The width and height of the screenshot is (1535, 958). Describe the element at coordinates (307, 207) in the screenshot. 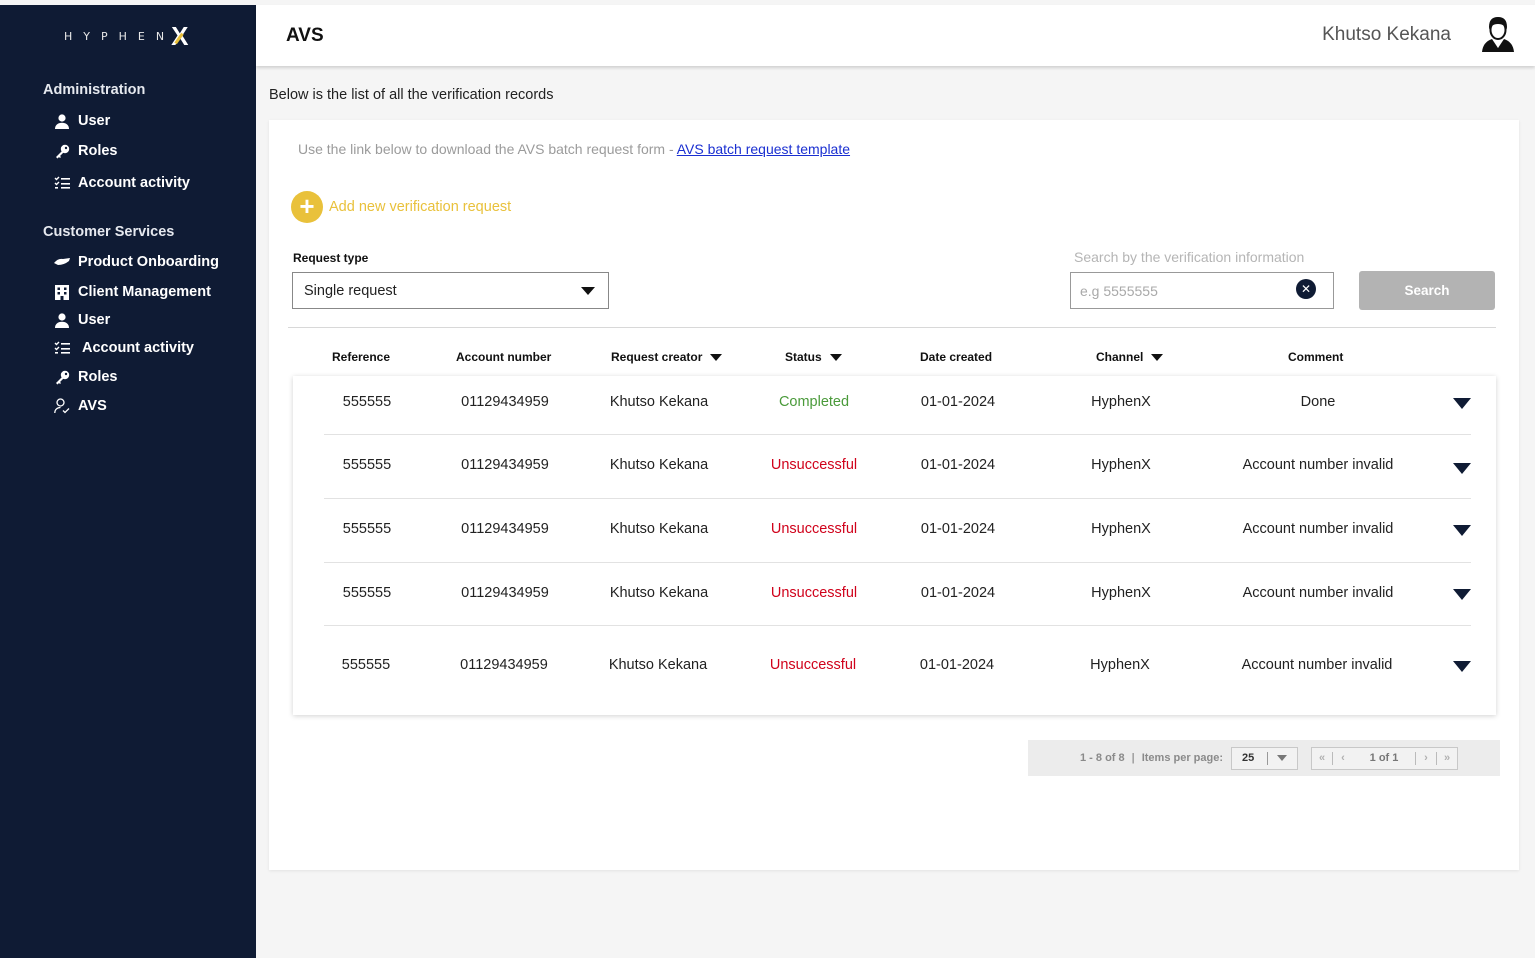

I see `plus-icon: +` at that location.